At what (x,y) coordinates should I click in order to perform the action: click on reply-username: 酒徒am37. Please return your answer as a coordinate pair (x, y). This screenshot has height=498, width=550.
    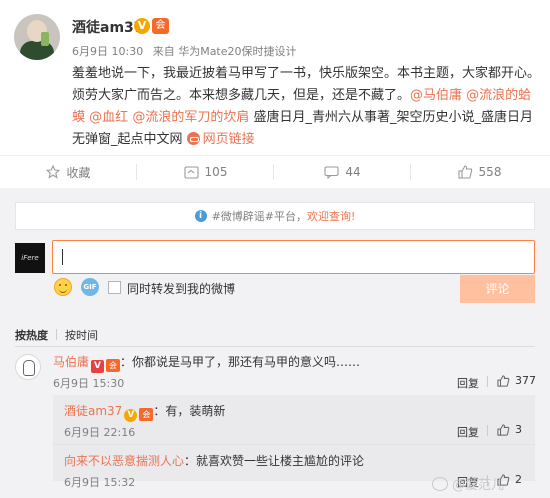
    Looking at the image, I should click on (93, 411).